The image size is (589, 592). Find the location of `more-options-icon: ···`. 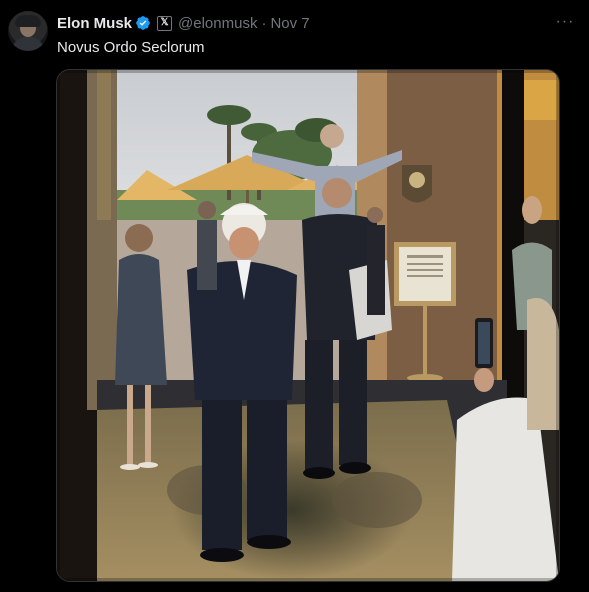

more-options-icon: ··· is located at coordinates (565, 22).